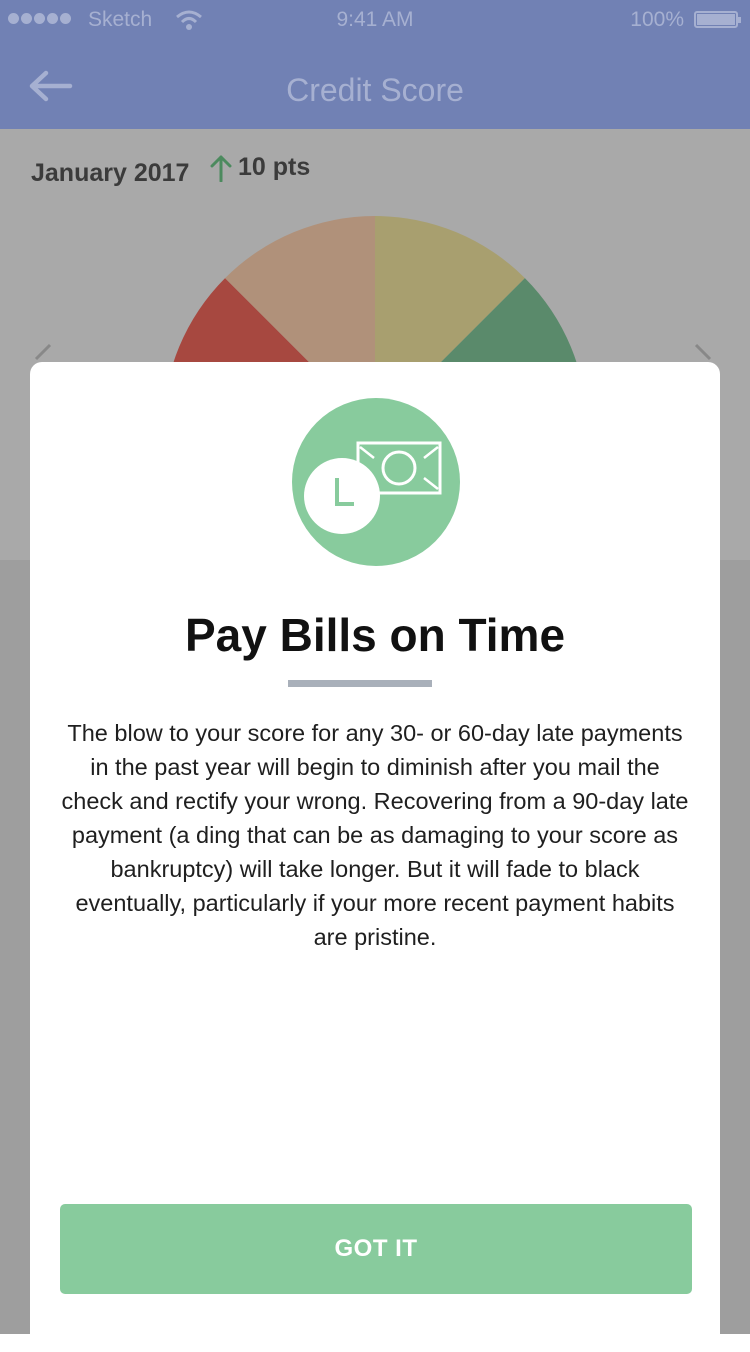 The width and height of the screenshot is (750, 1352). I want to click on score-change-value: 10 pts, so click(274, 167).